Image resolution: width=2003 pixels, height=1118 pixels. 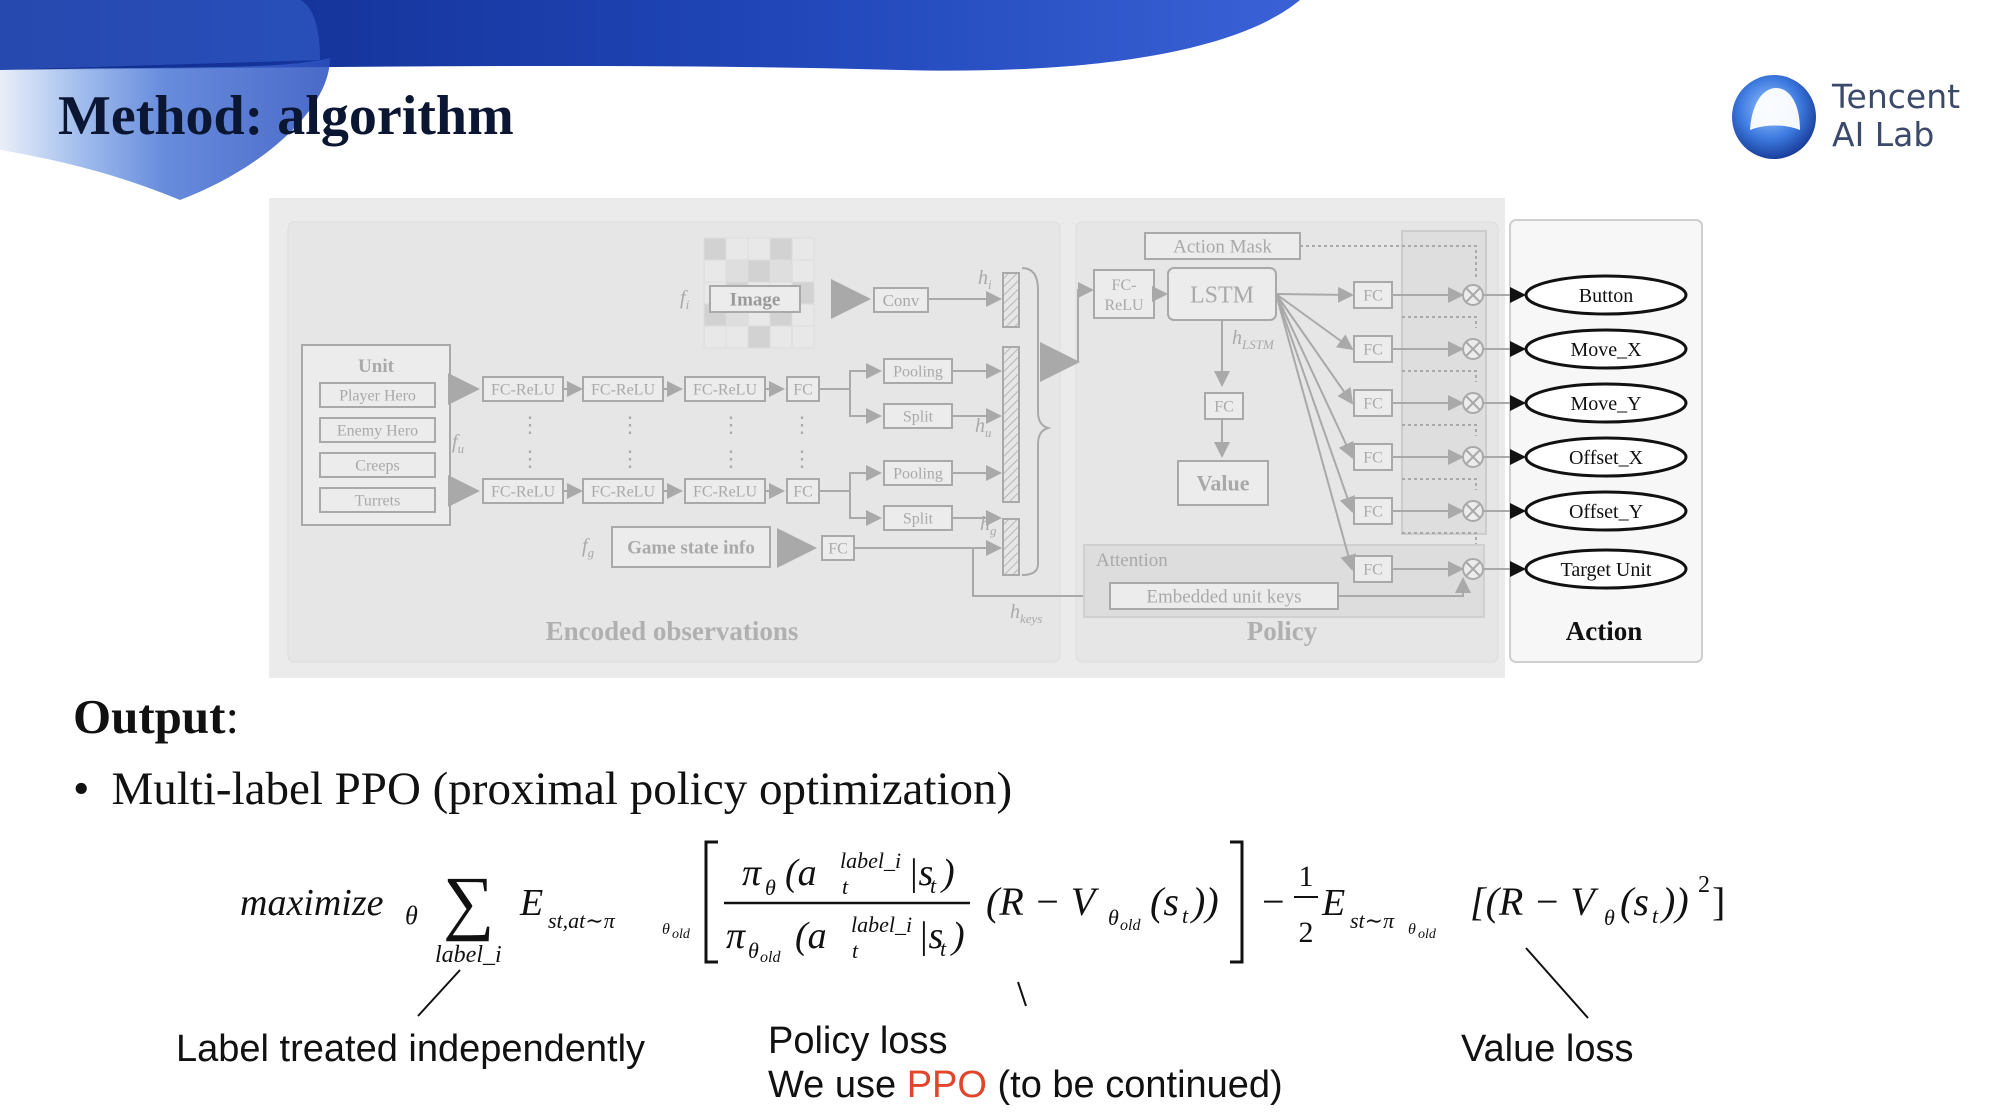 What do you see at coordinates (1164, 901) in the screenshot?
I see `formula-adv-s: (s` at bounding box center [1164, 901].